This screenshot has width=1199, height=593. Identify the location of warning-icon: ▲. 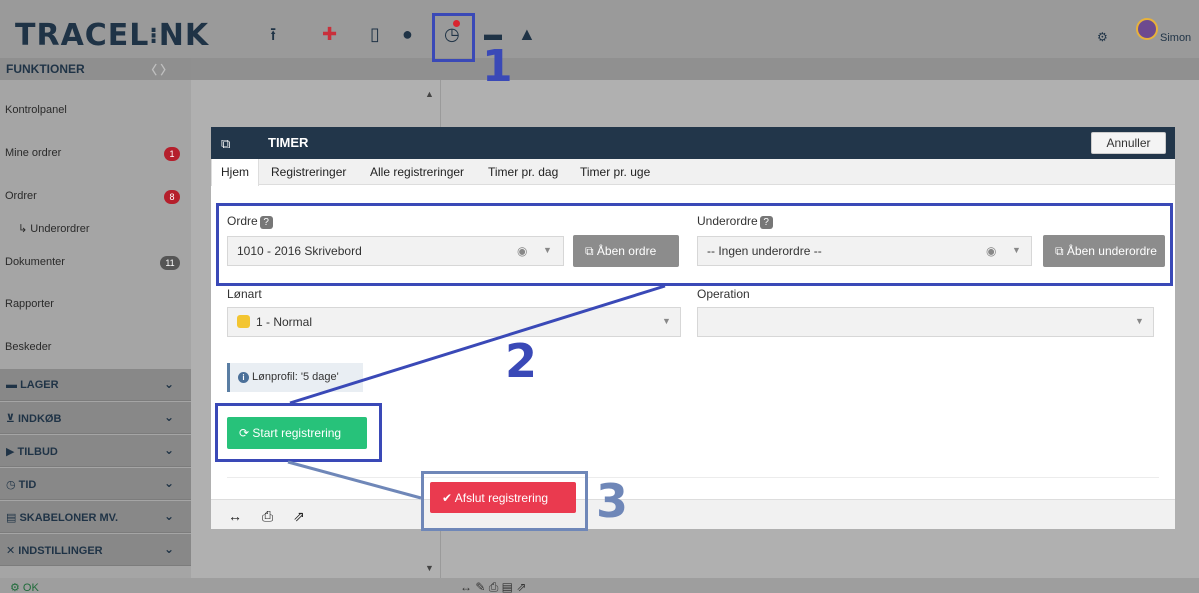
(527, 34).